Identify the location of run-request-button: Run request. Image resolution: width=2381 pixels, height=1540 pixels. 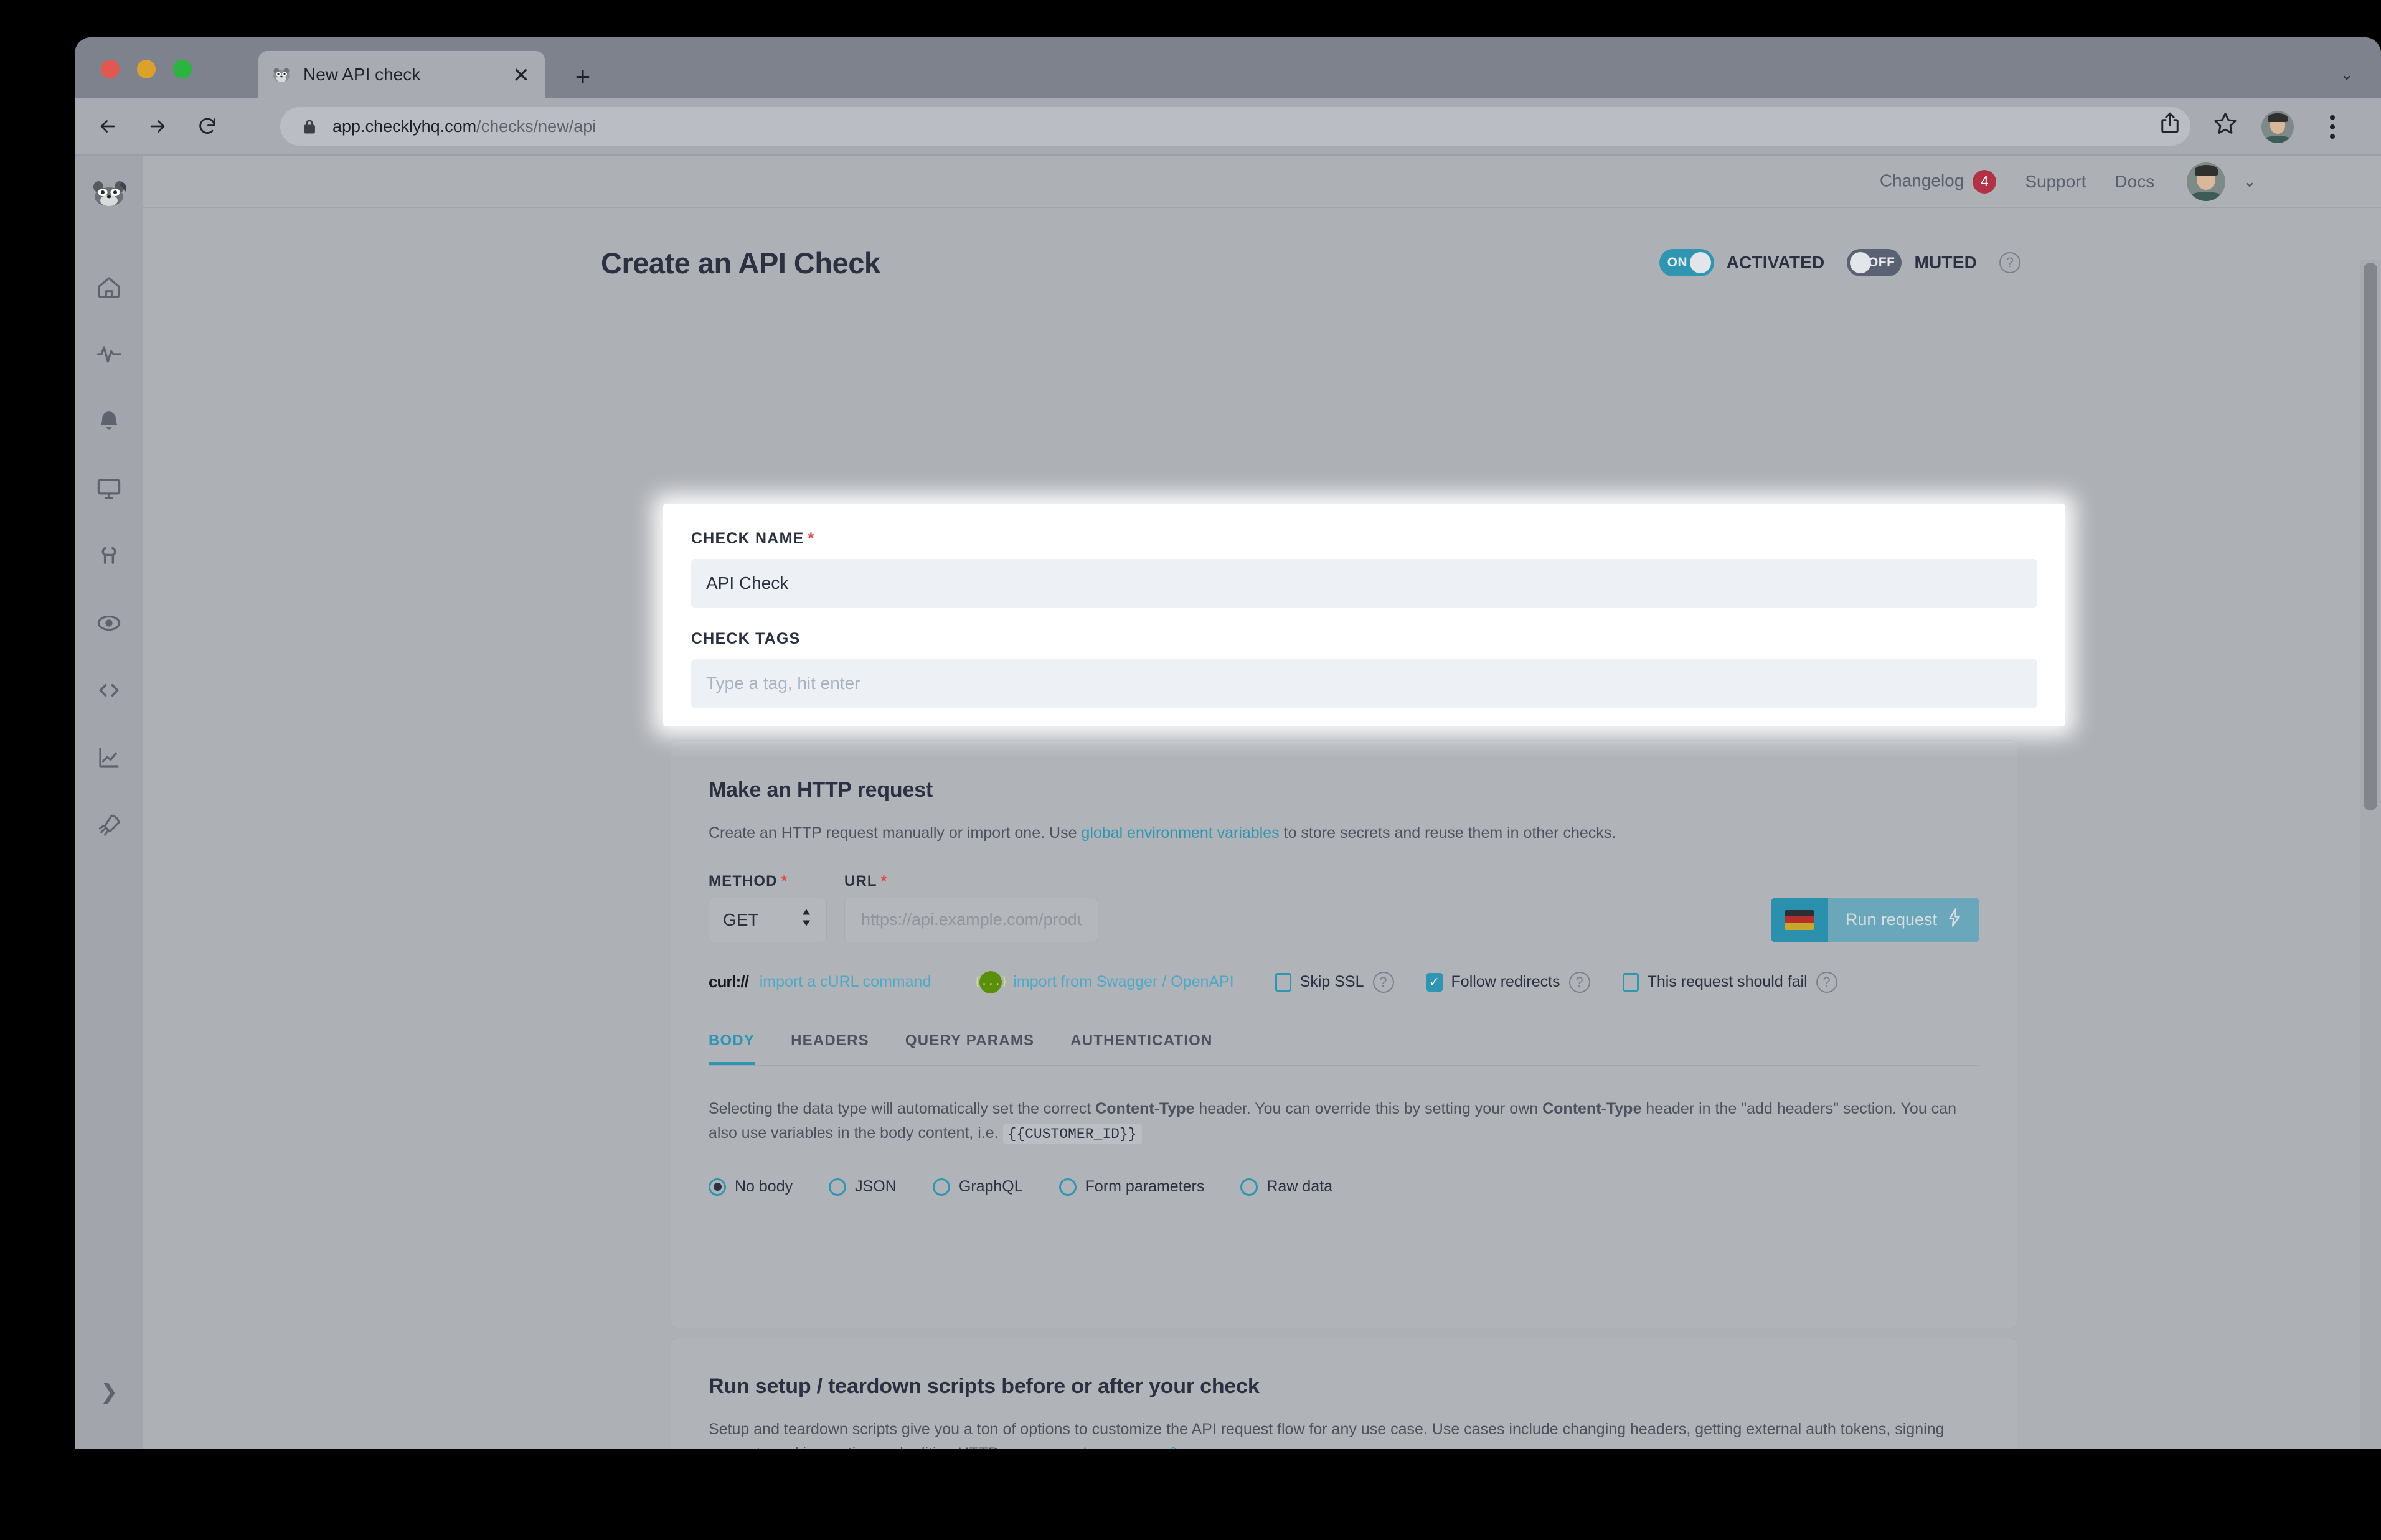
(1874, 919).